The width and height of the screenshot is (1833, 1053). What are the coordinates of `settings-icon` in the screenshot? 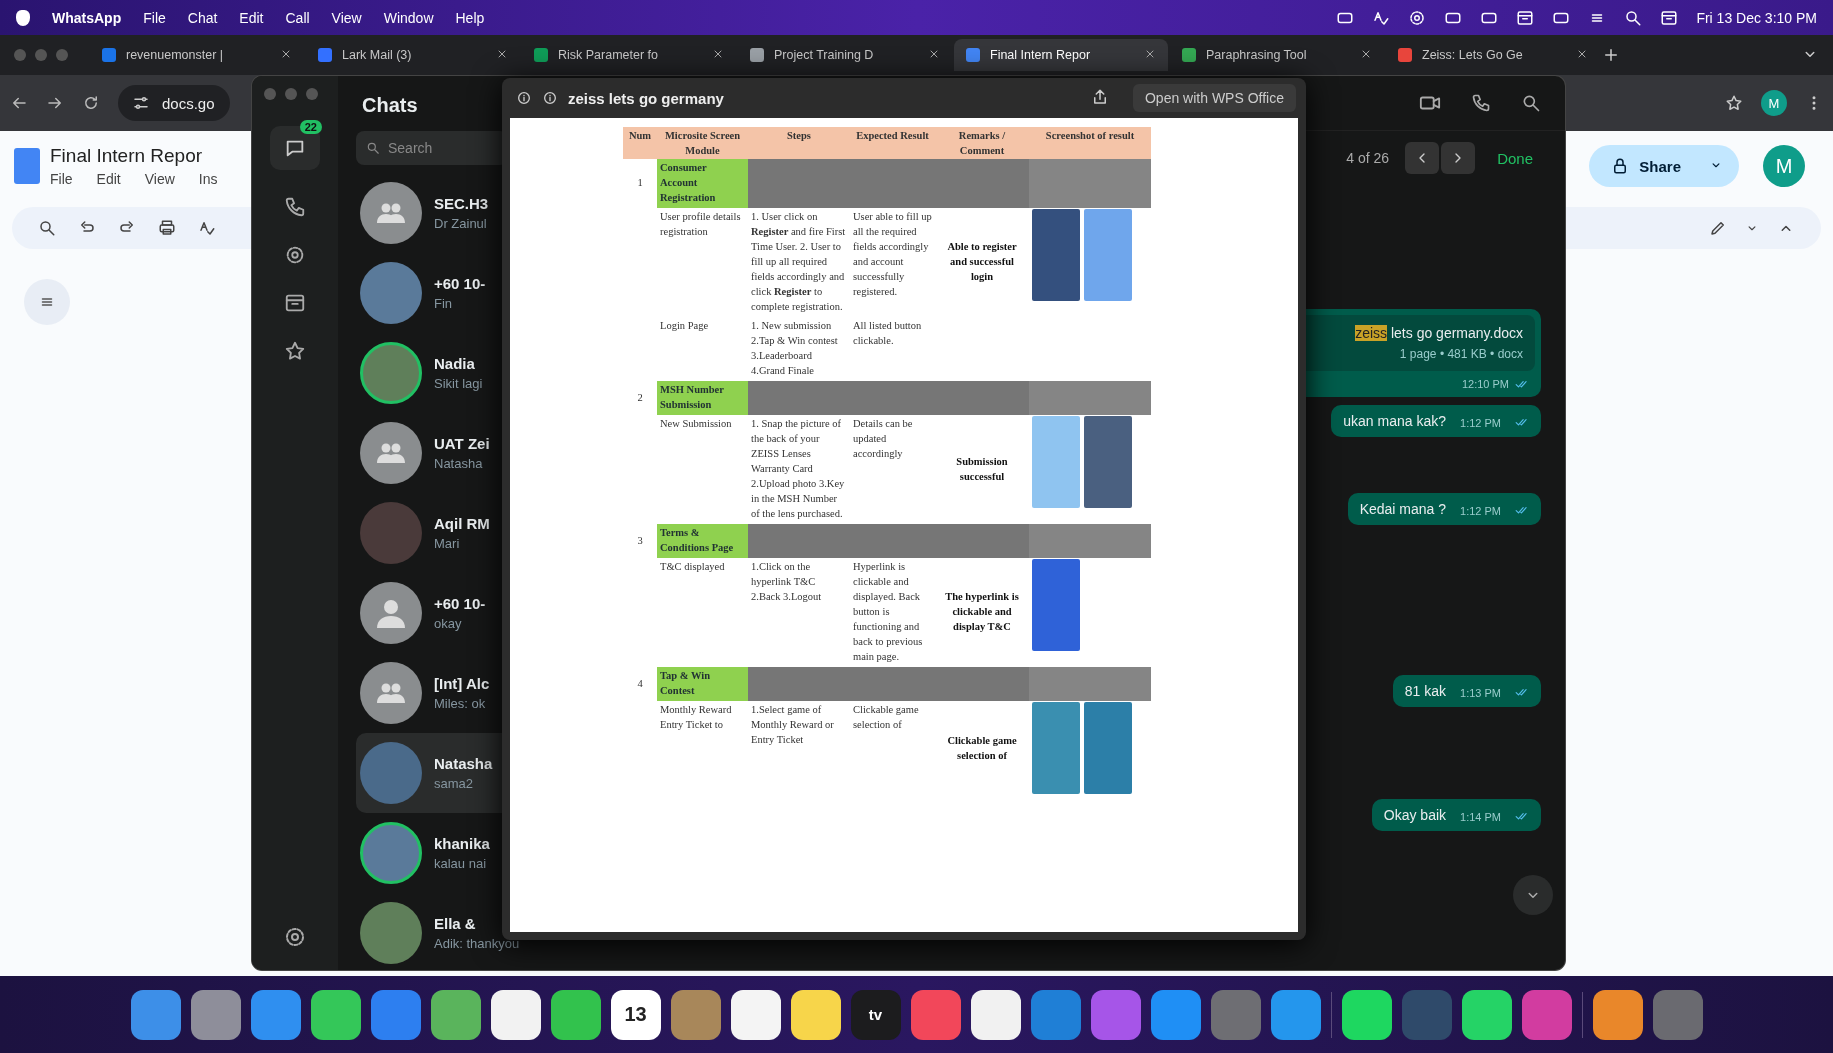 It's located at (295, 937).